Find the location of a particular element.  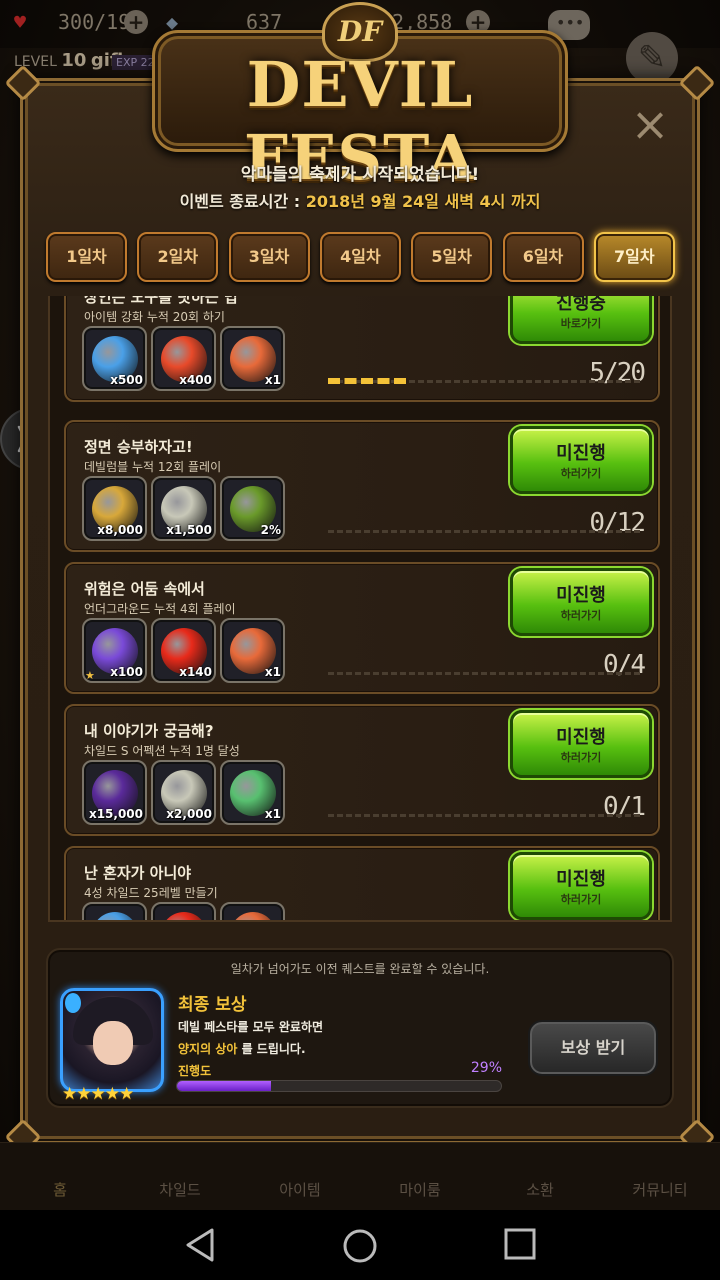

reward-amount: x400 is located at coordinates (195, 380).